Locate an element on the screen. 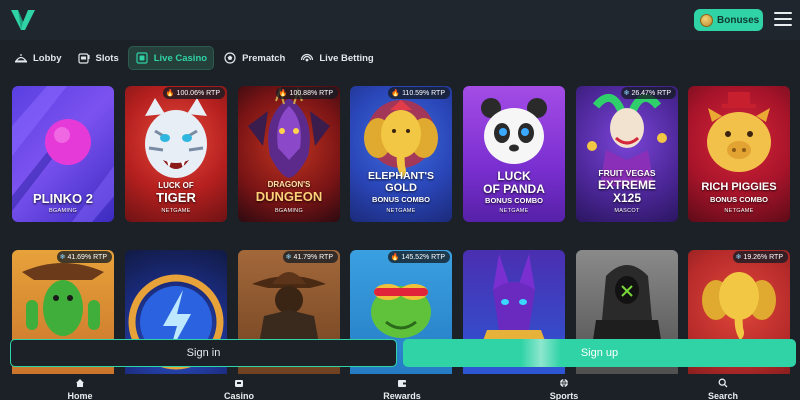 The height and width of the screenshot is (400, 800). bottom-nav-search: Search is located at coordinates (723, 389).